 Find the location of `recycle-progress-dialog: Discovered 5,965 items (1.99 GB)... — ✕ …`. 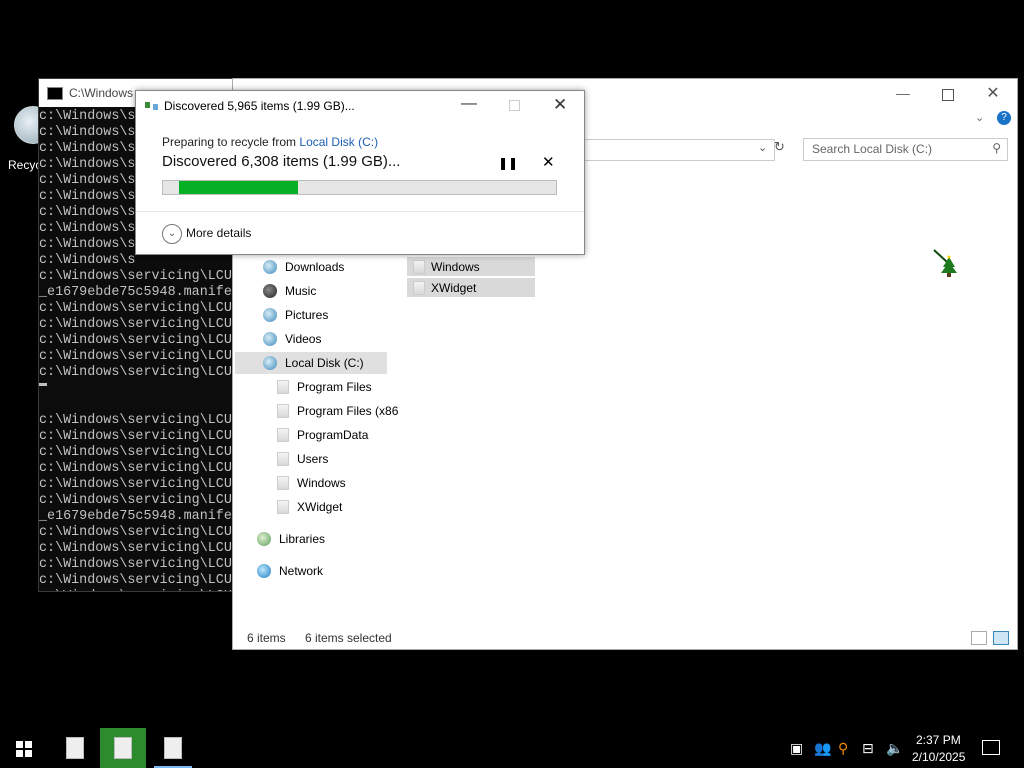

recycle-progress-dialog: Discovered 5,965 items (1.99 GB)... — ✕ … is located at coordinates (360, 172).